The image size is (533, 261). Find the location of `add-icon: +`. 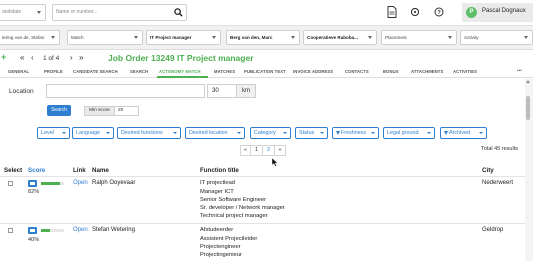

add-icon: + is located at coordinates (3, 57).